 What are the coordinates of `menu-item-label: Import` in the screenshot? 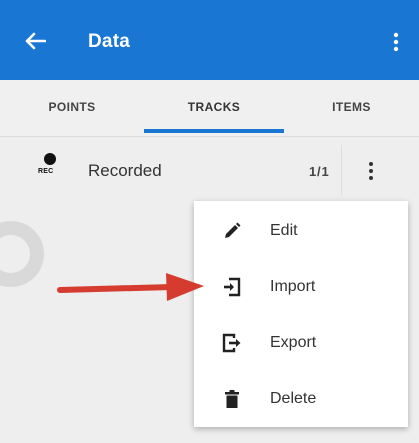 It's located at (293, 286).